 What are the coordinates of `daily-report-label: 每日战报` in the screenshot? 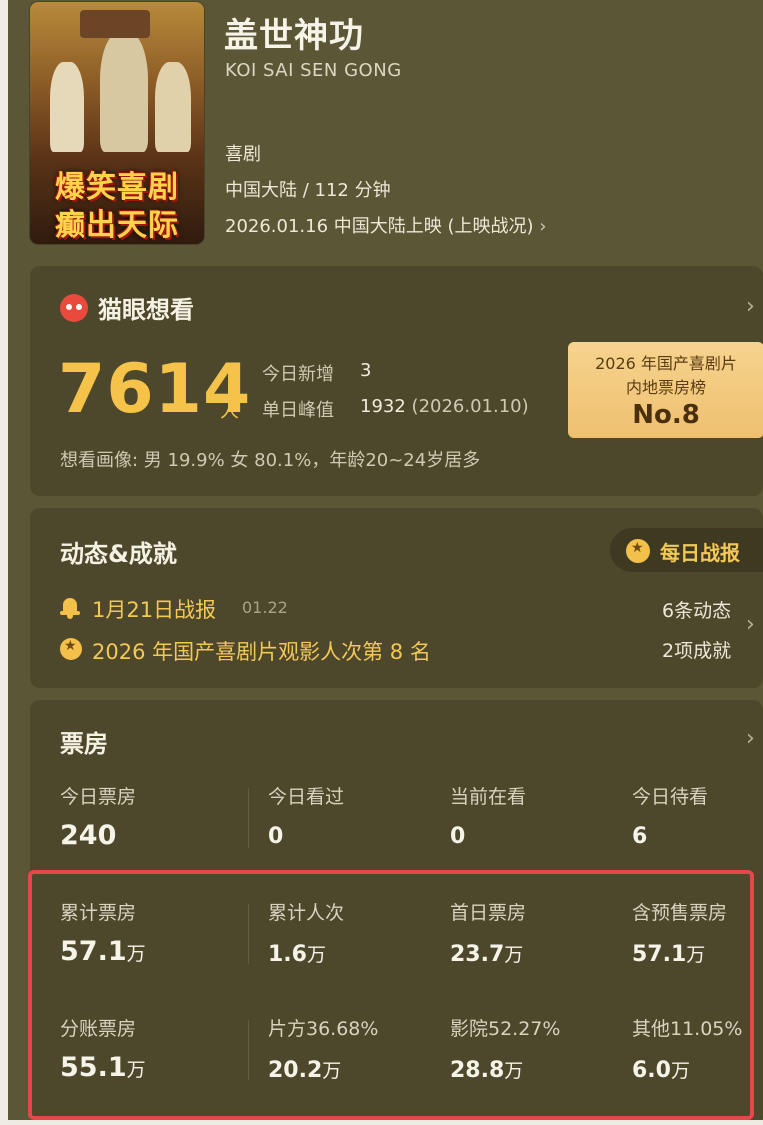 It's located at (700, 553).